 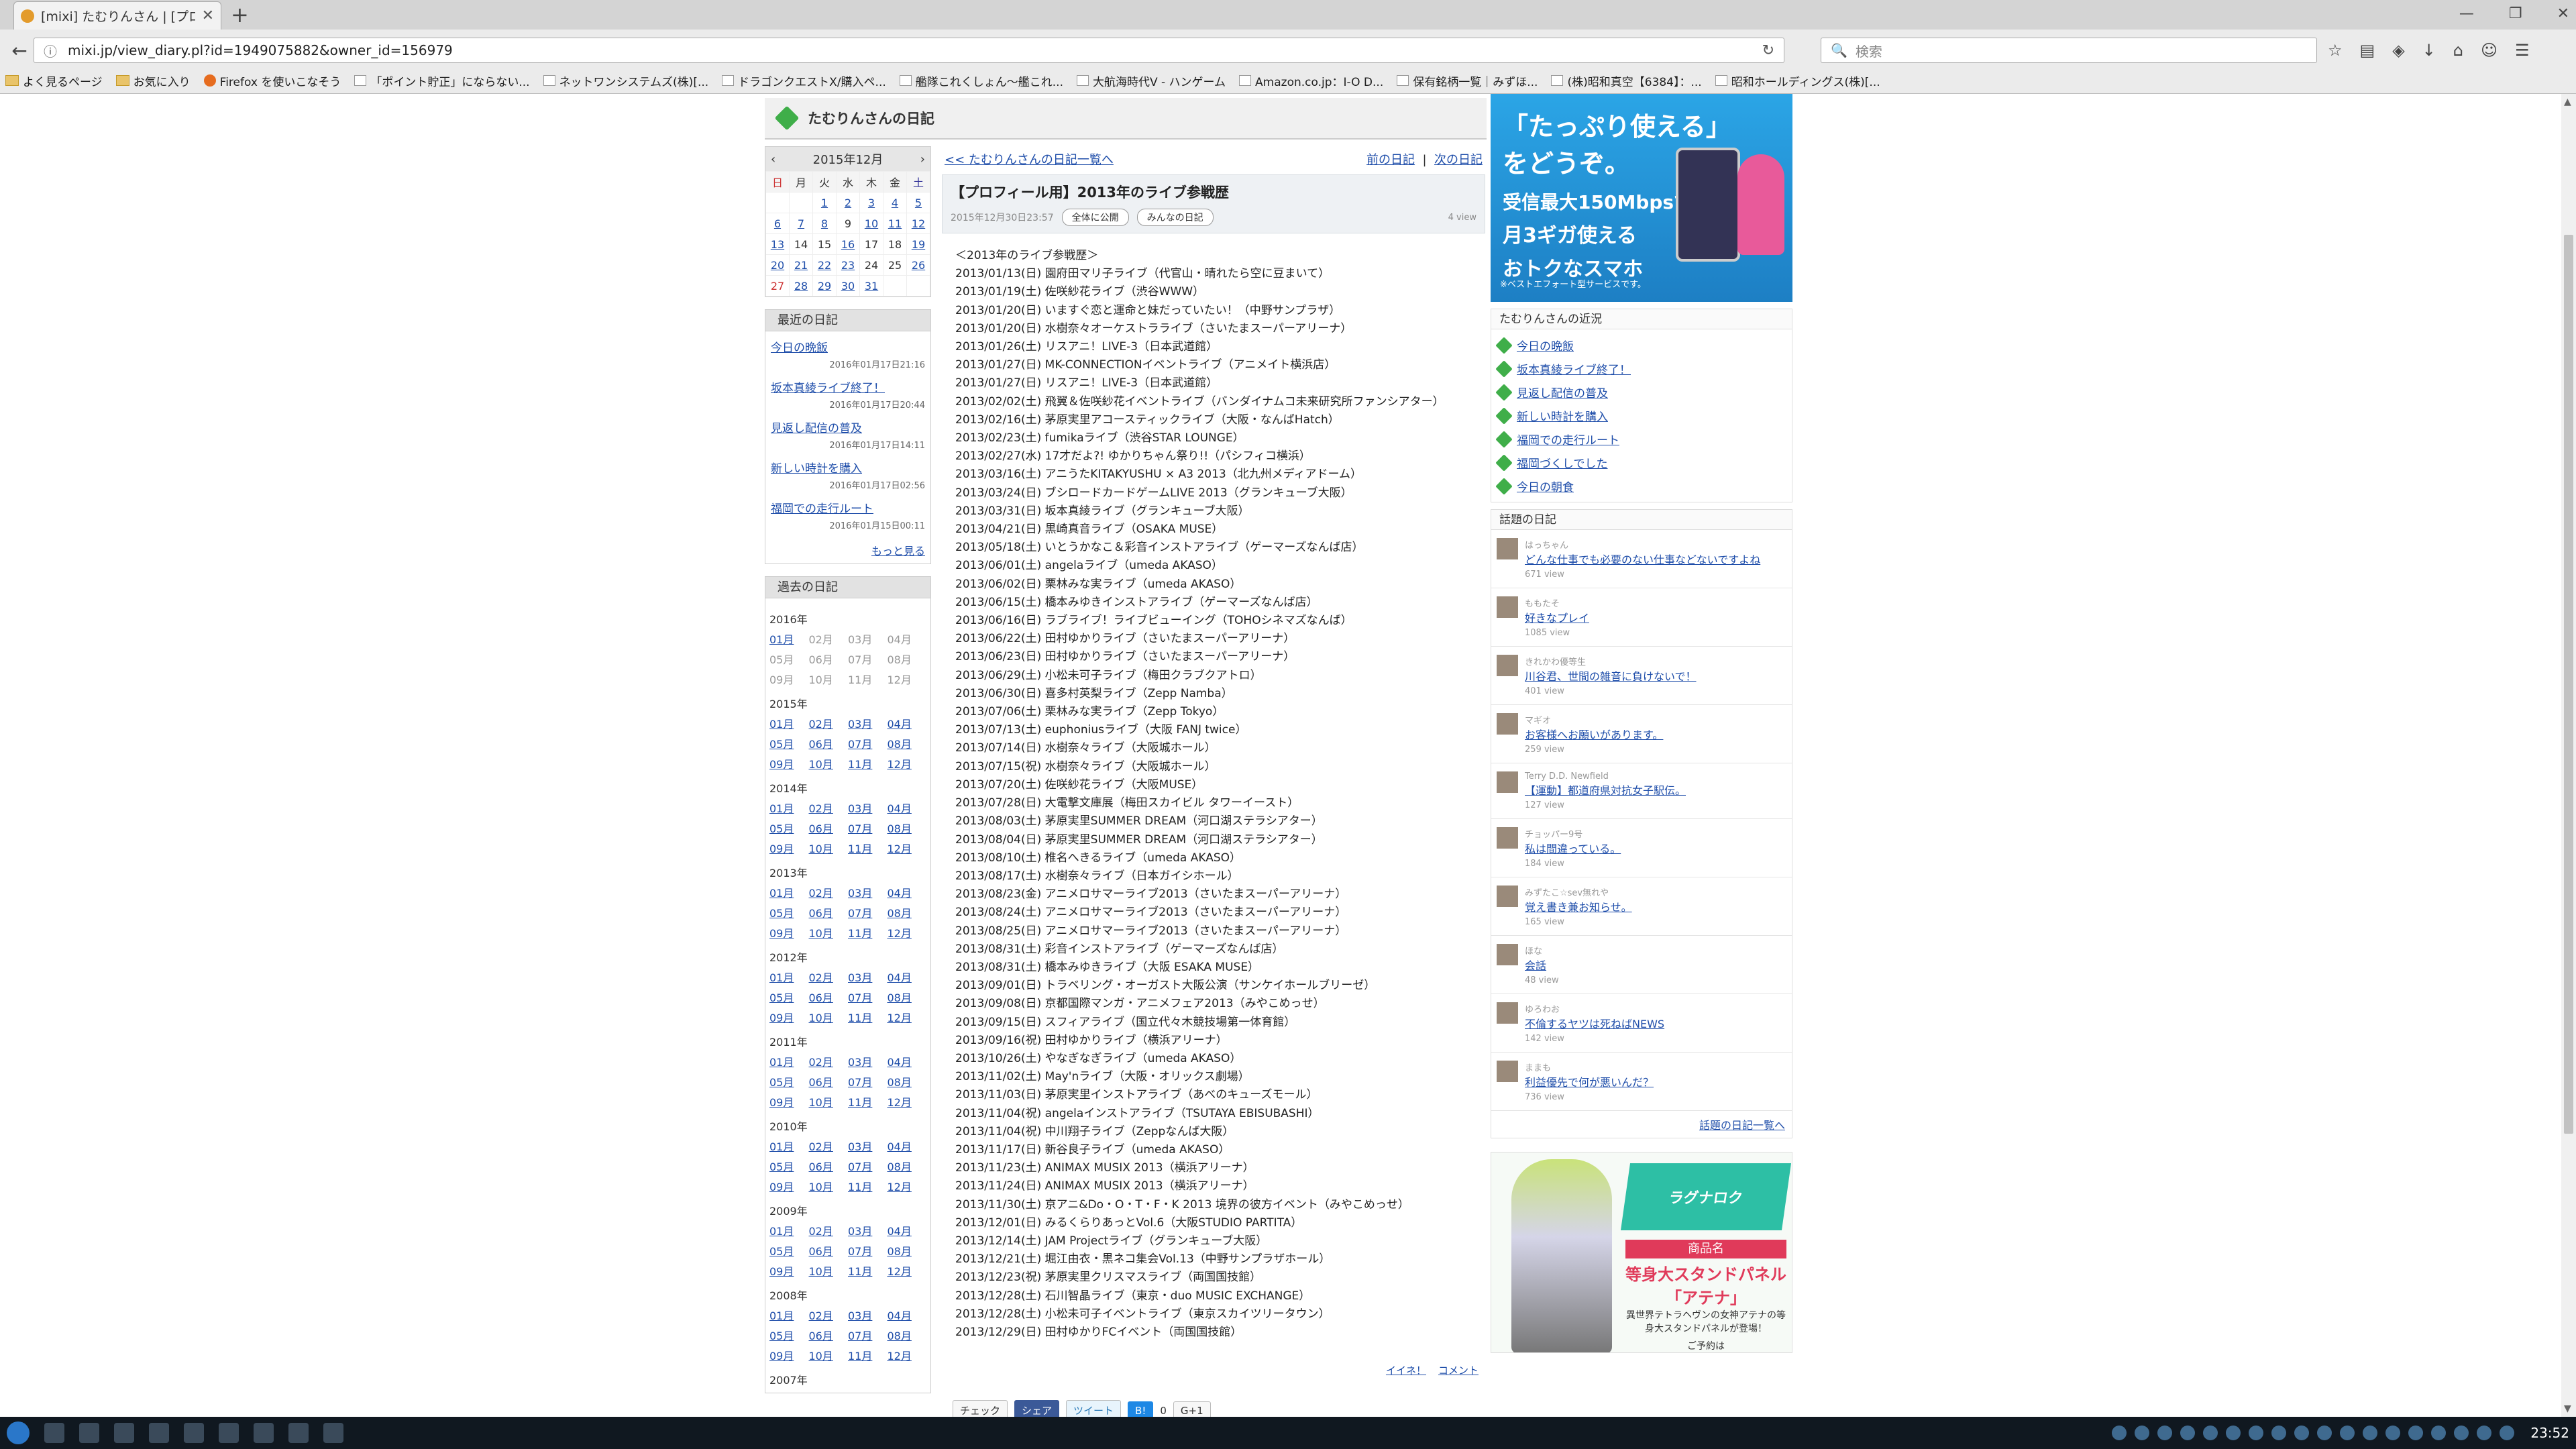 I want to click on topic-link: どんな仕事でも必要のない仕事などないですよね, so click(x=1642, y=559).